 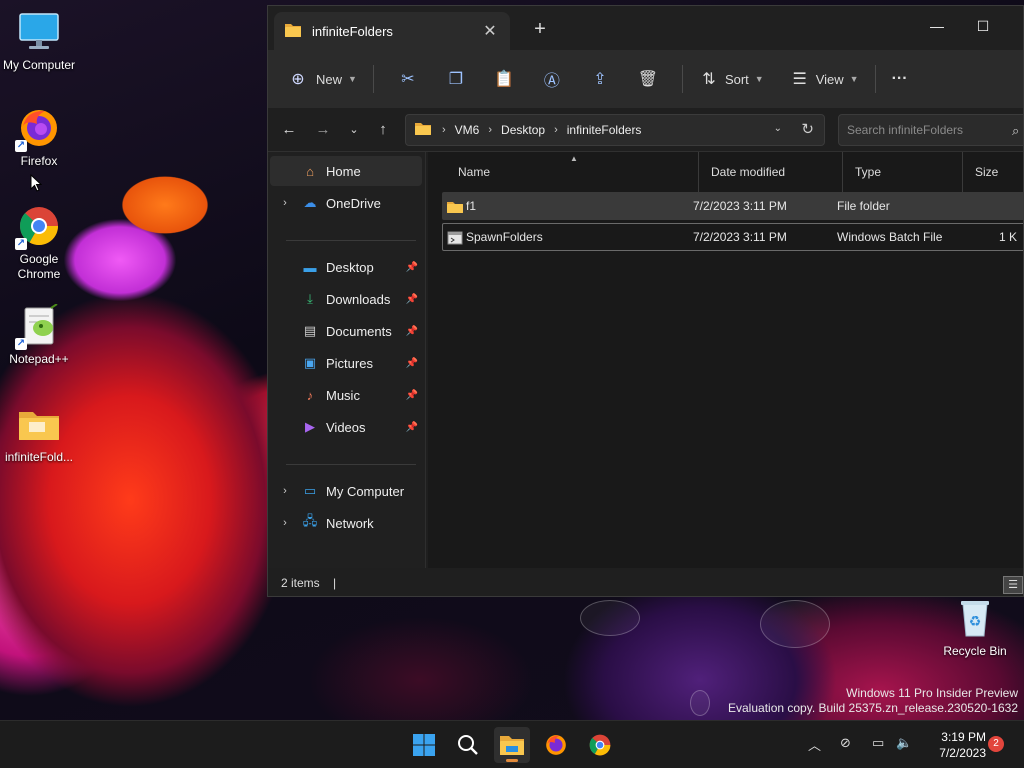 What do you see at coordinates (346, 363) in the screenshot?
I see `nav-item-pictures: ▣ Pictures 📌` at bounding box center [346, 363].